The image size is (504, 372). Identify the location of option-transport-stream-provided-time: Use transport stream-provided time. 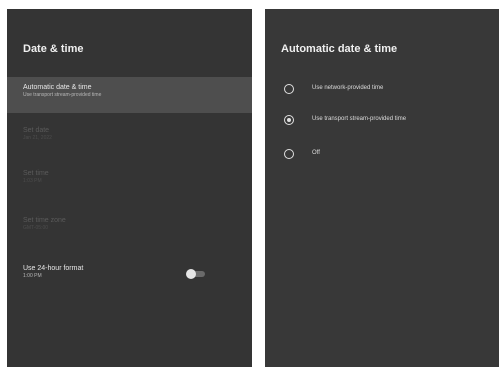
(382, 121).